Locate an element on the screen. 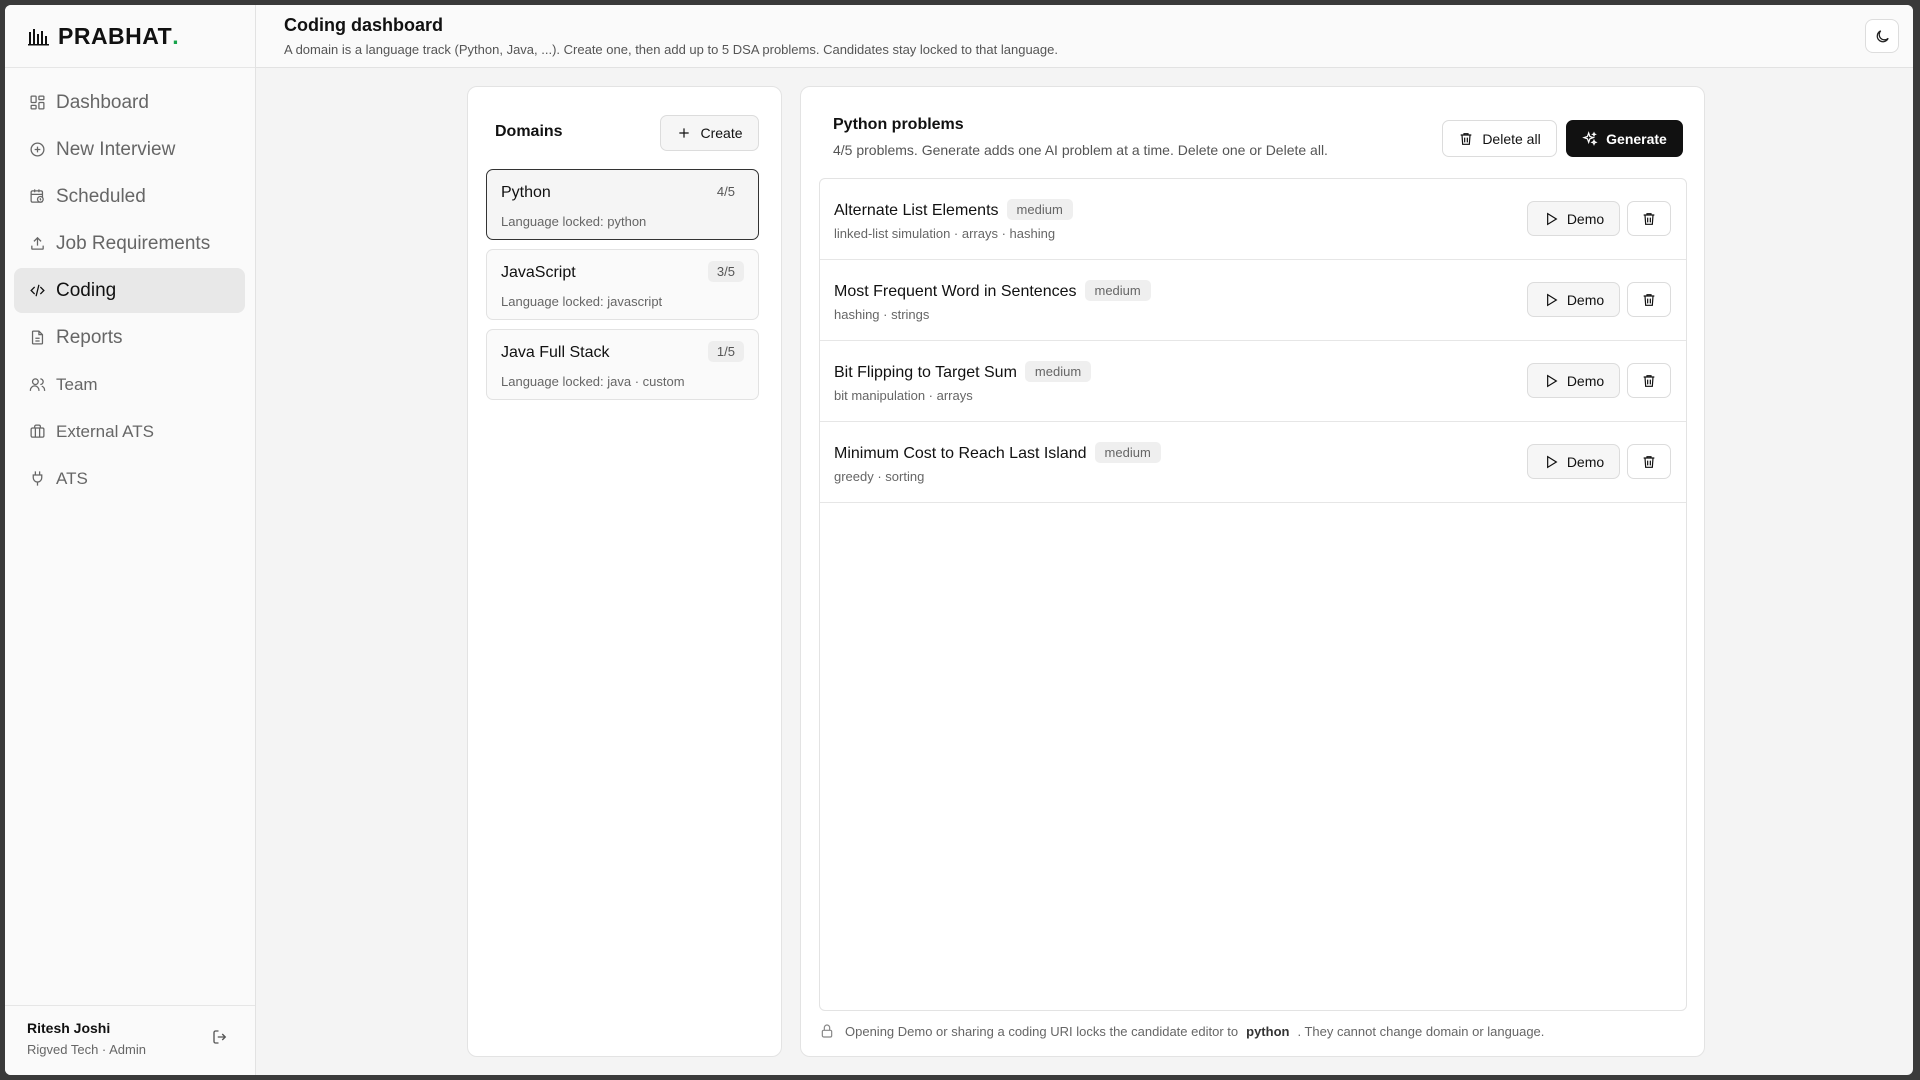 The image size is (1920, 1080). domain-meta: Language locked: python is located at coordinates (574, 221).